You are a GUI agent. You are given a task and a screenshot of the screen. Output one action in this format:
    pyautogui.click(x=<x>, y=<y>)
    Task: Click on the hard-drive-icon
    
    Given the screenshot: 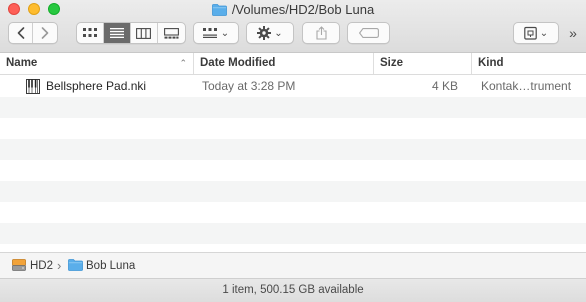 What is the action you would take?
    pyautogui.click(x=19, y=266)
    